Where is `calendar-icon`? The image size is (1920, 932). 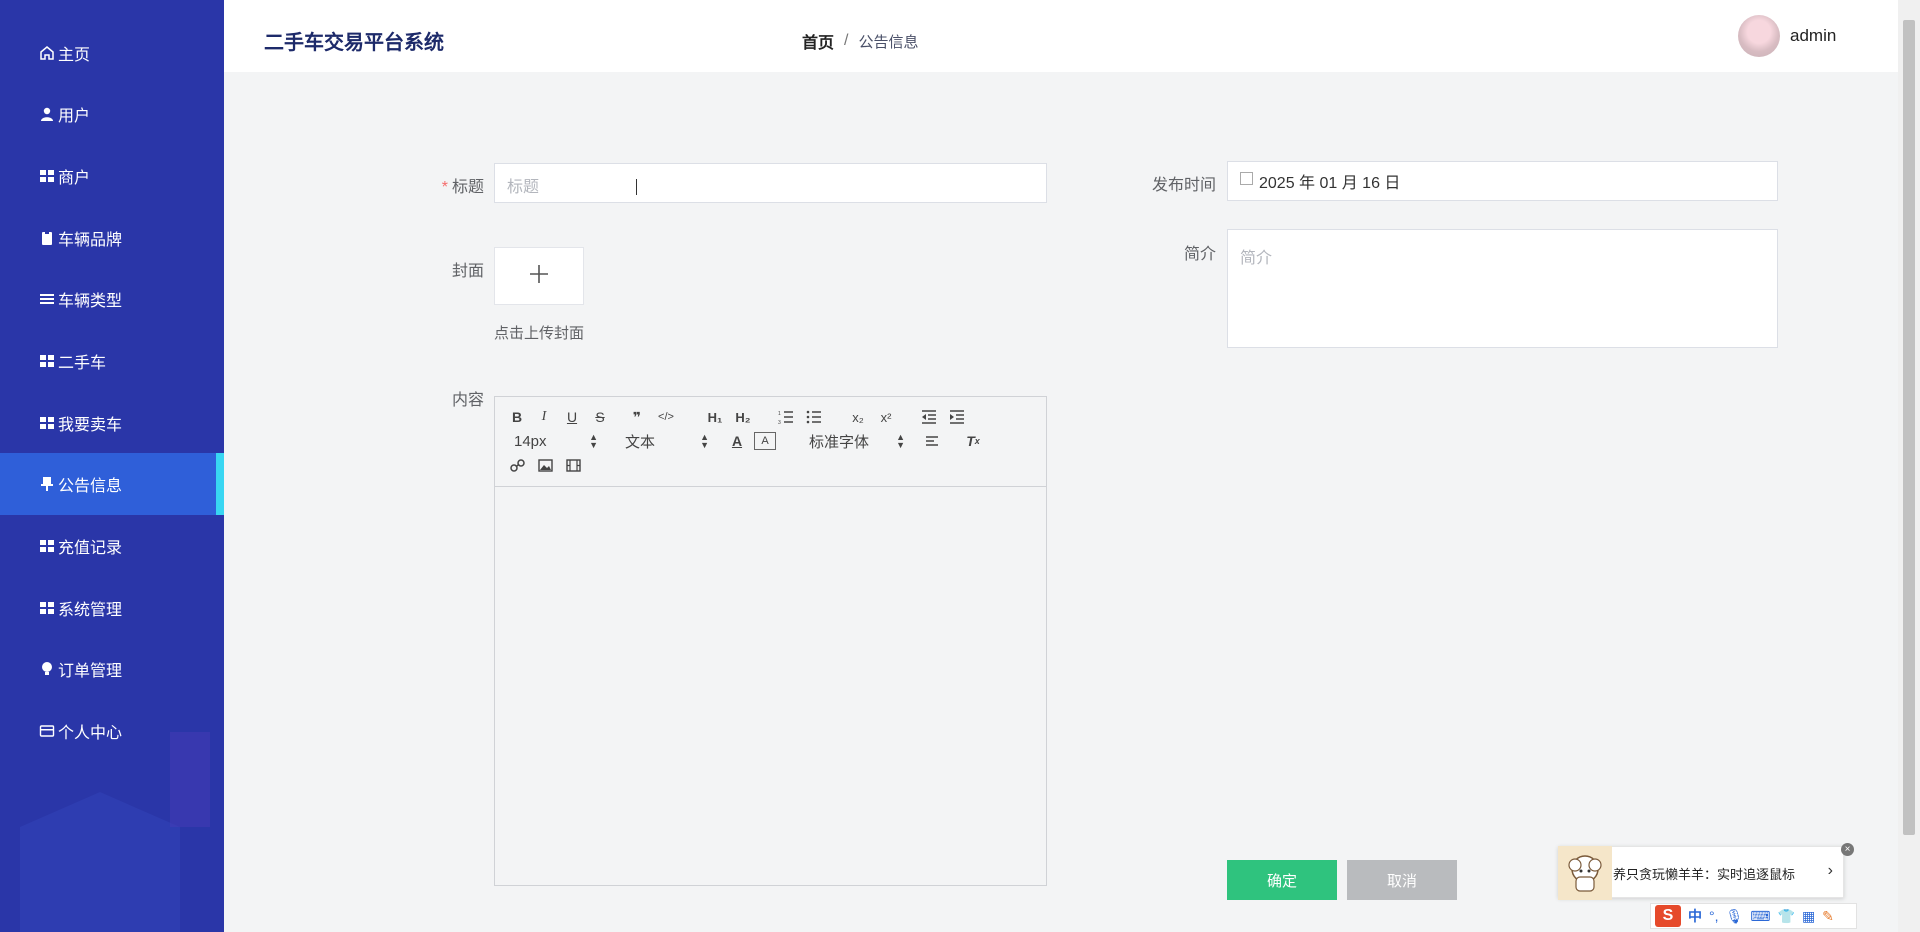
calendar-icon is located at coordinates (1246, 178).